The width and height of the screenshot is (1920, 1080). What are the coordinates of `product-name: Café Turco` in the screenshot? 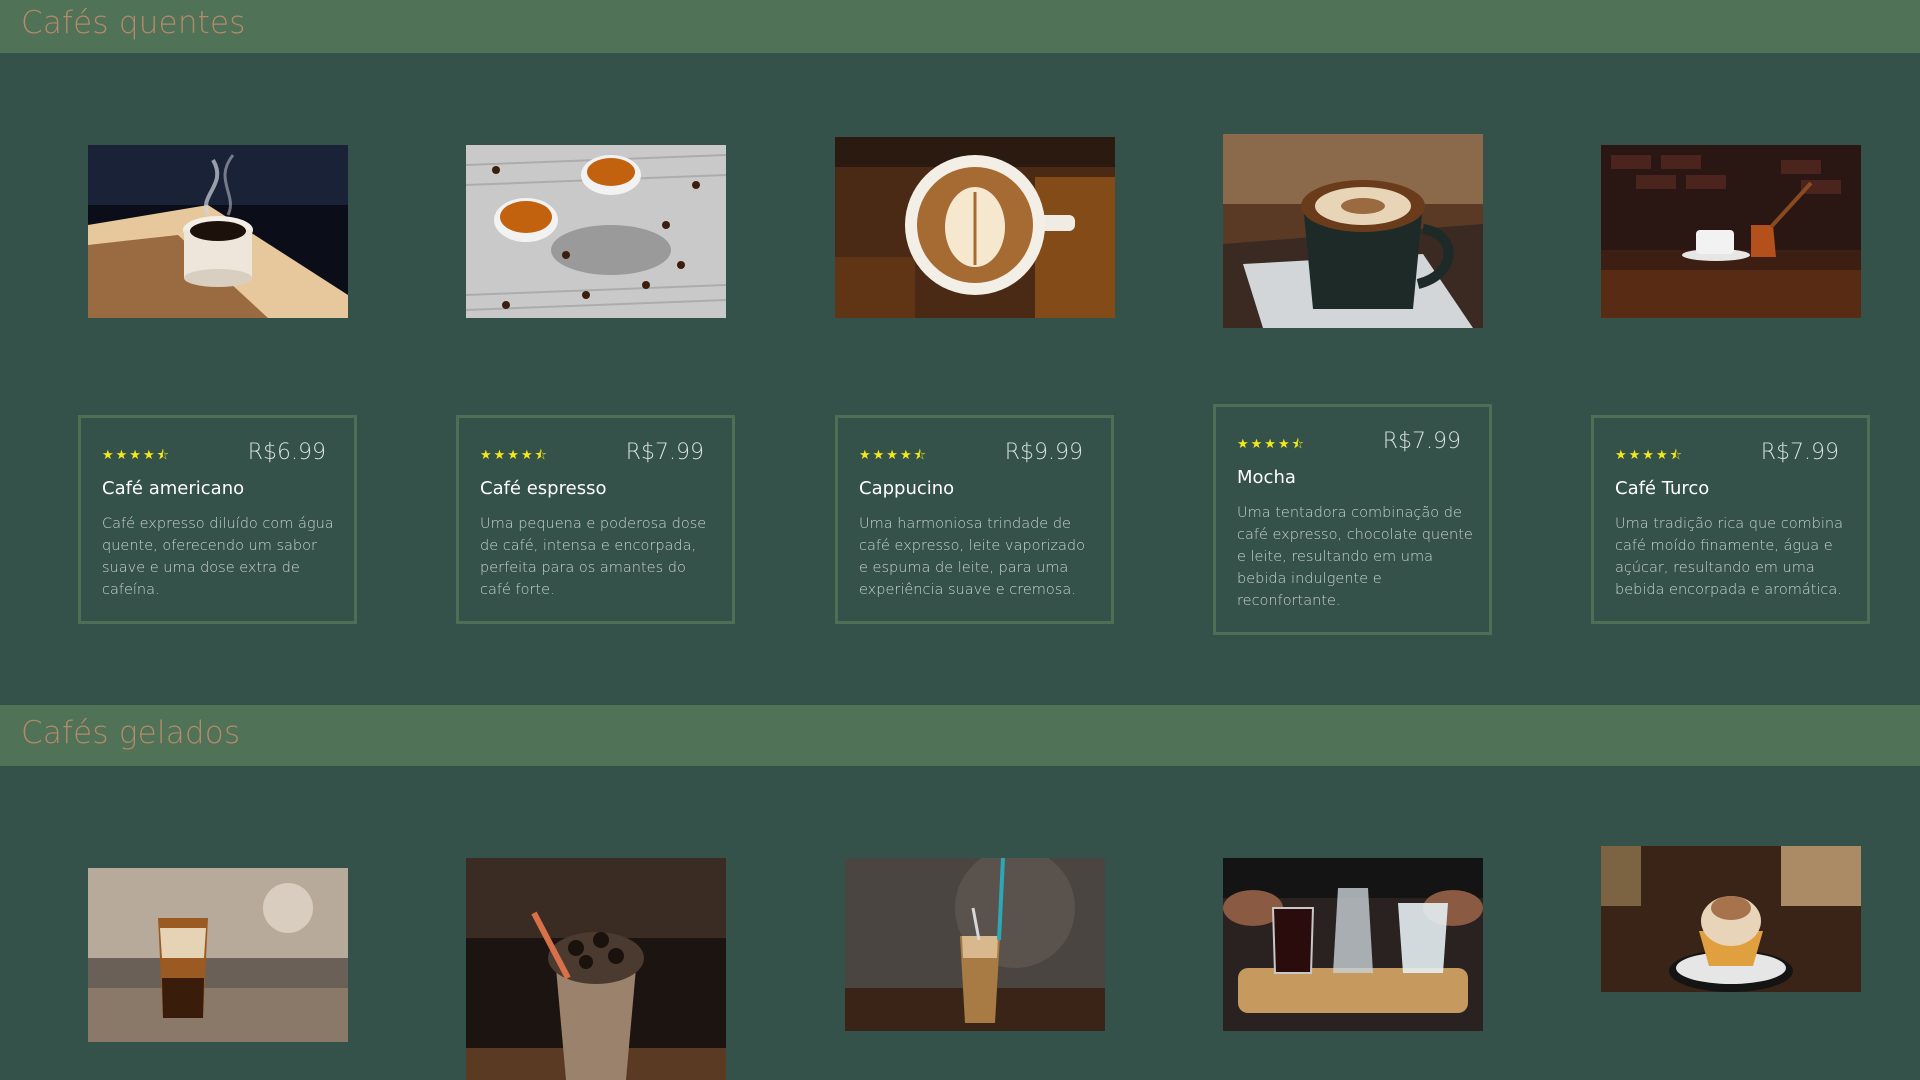 It's located at (1662, 488).